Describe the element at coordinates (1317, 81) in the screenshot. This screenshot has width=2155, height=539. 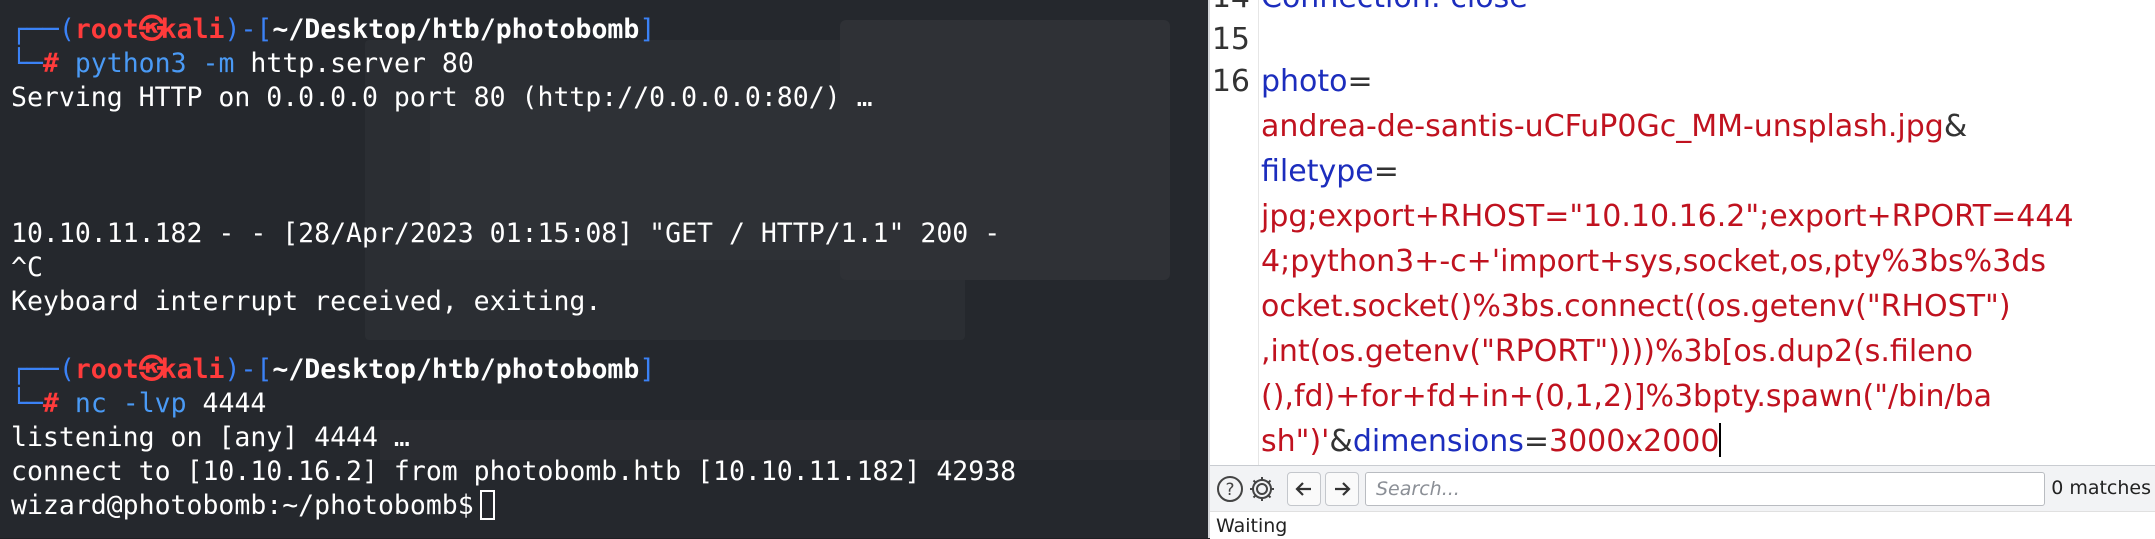
I see `code-line: photo=` at that location.